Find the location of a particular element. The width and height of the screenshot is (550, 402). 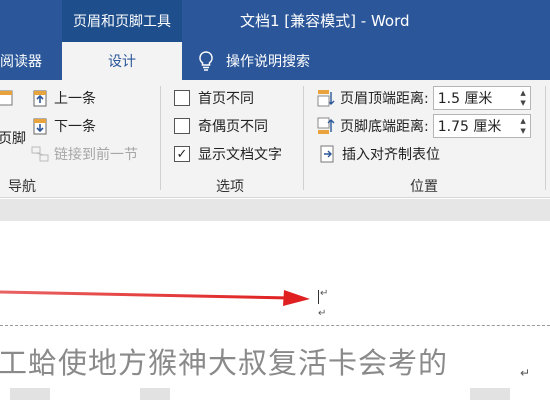

tab-reader: 阅读器 is located at coordinates (25, 61).